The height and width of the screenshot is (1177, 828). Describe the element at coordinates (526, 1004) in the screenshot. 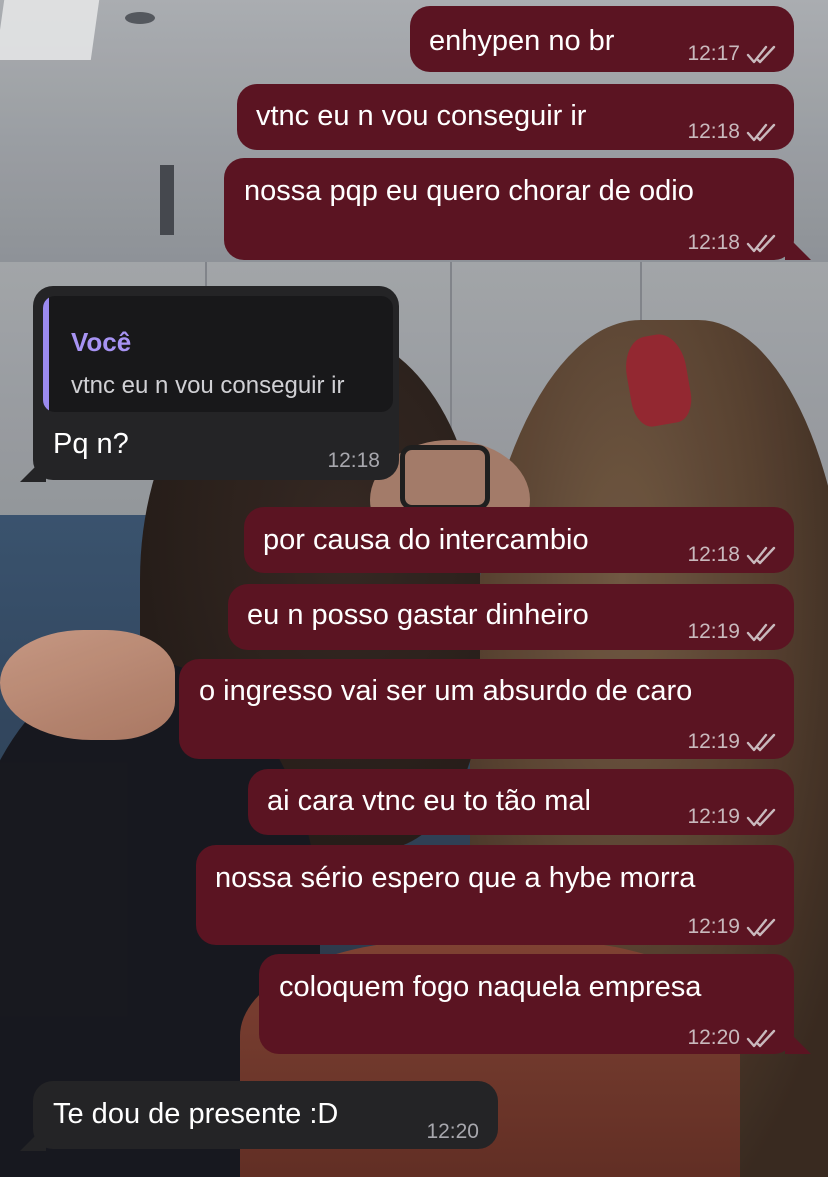

I see `outgoing-message: coloquem fogo naquela empresa 12:20` at that location.